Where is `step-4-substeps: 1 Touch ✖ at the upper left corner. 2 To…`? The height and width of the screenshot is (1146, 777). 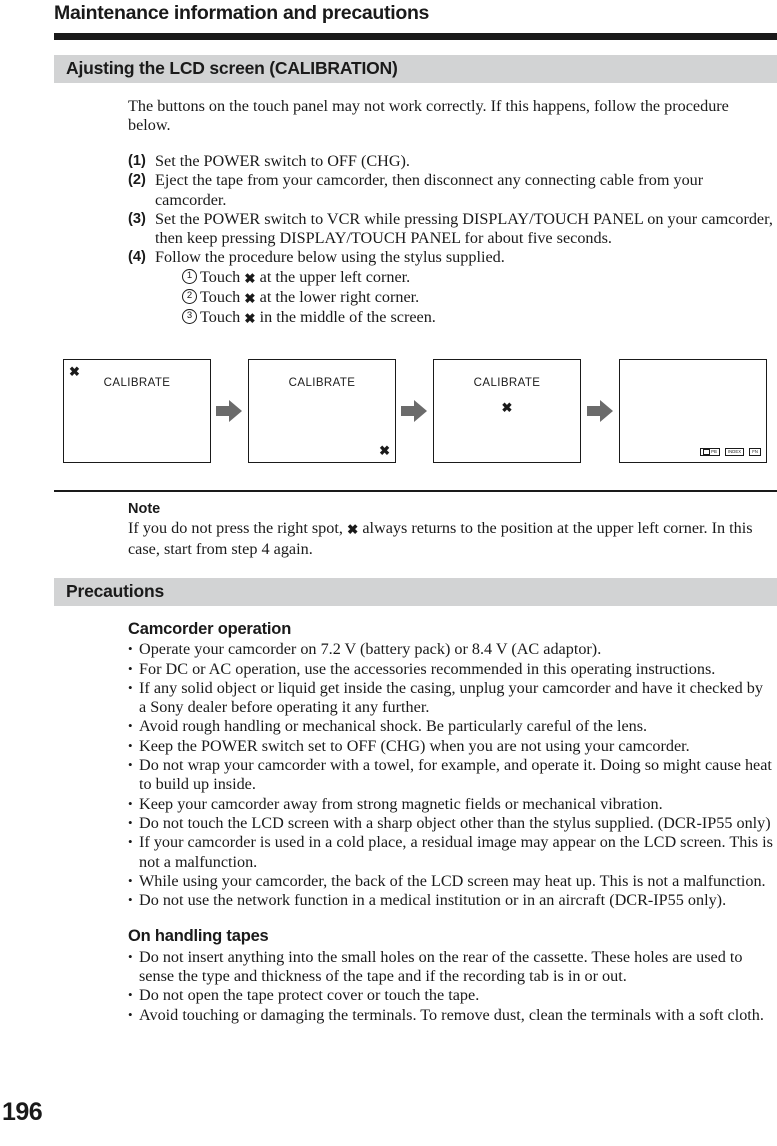
step-4-substeps: 1 Touch ✖ at the upper left corner. 2 To… is located at coordinates (464, 298).